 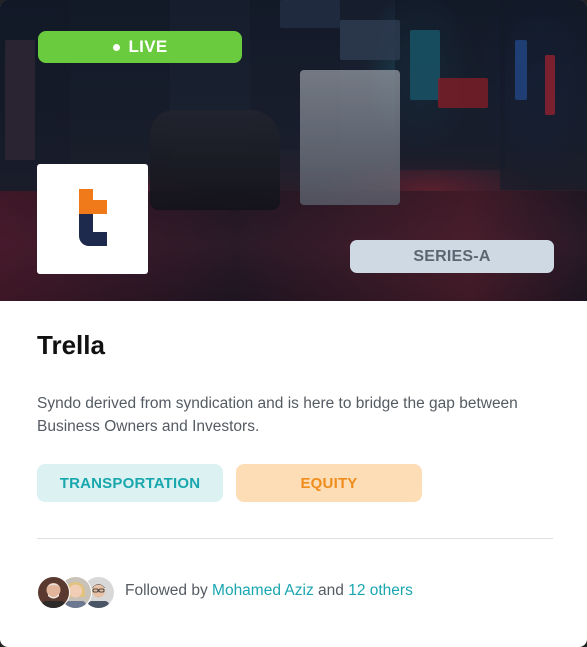 What do you see at coordinates (166, 590) in the screenshot?
I see `followers-prefix: Followed by` at bounding box center [166, 590].